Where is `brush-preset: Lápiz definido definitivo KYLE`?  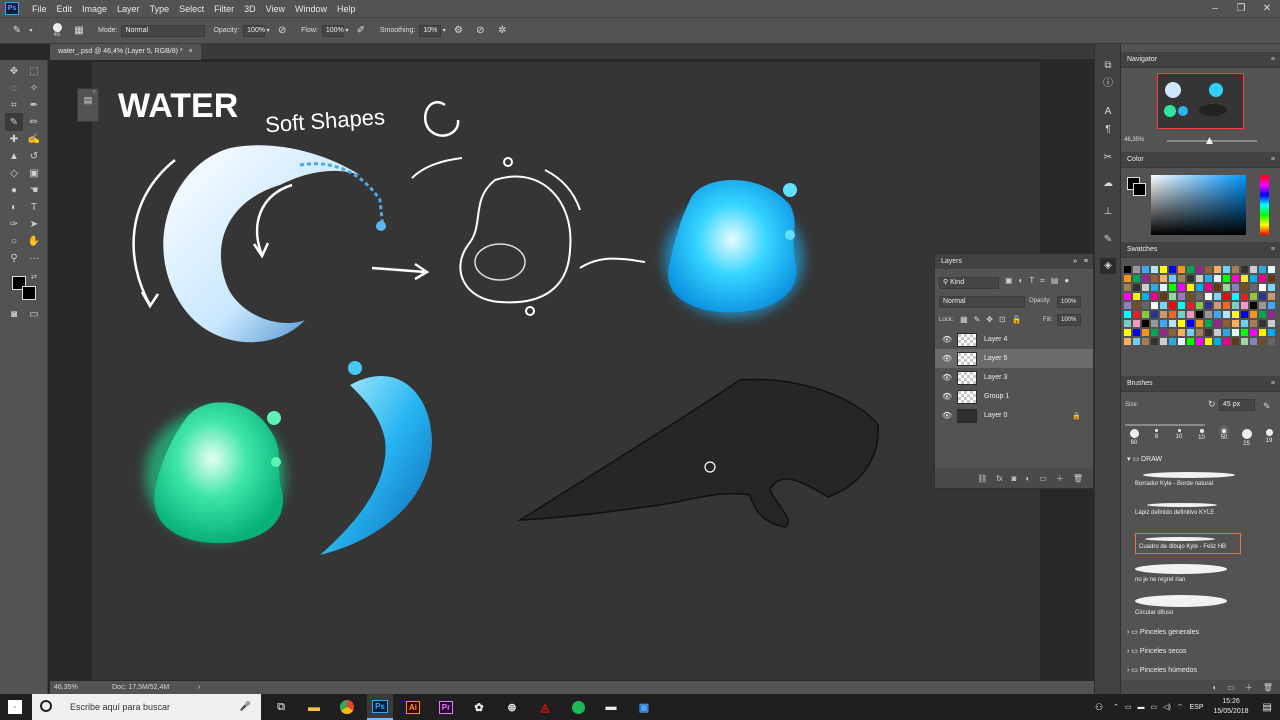
brush-preset: Lápiz definido definitivo KYLE is located at coordinates (1195, 509).